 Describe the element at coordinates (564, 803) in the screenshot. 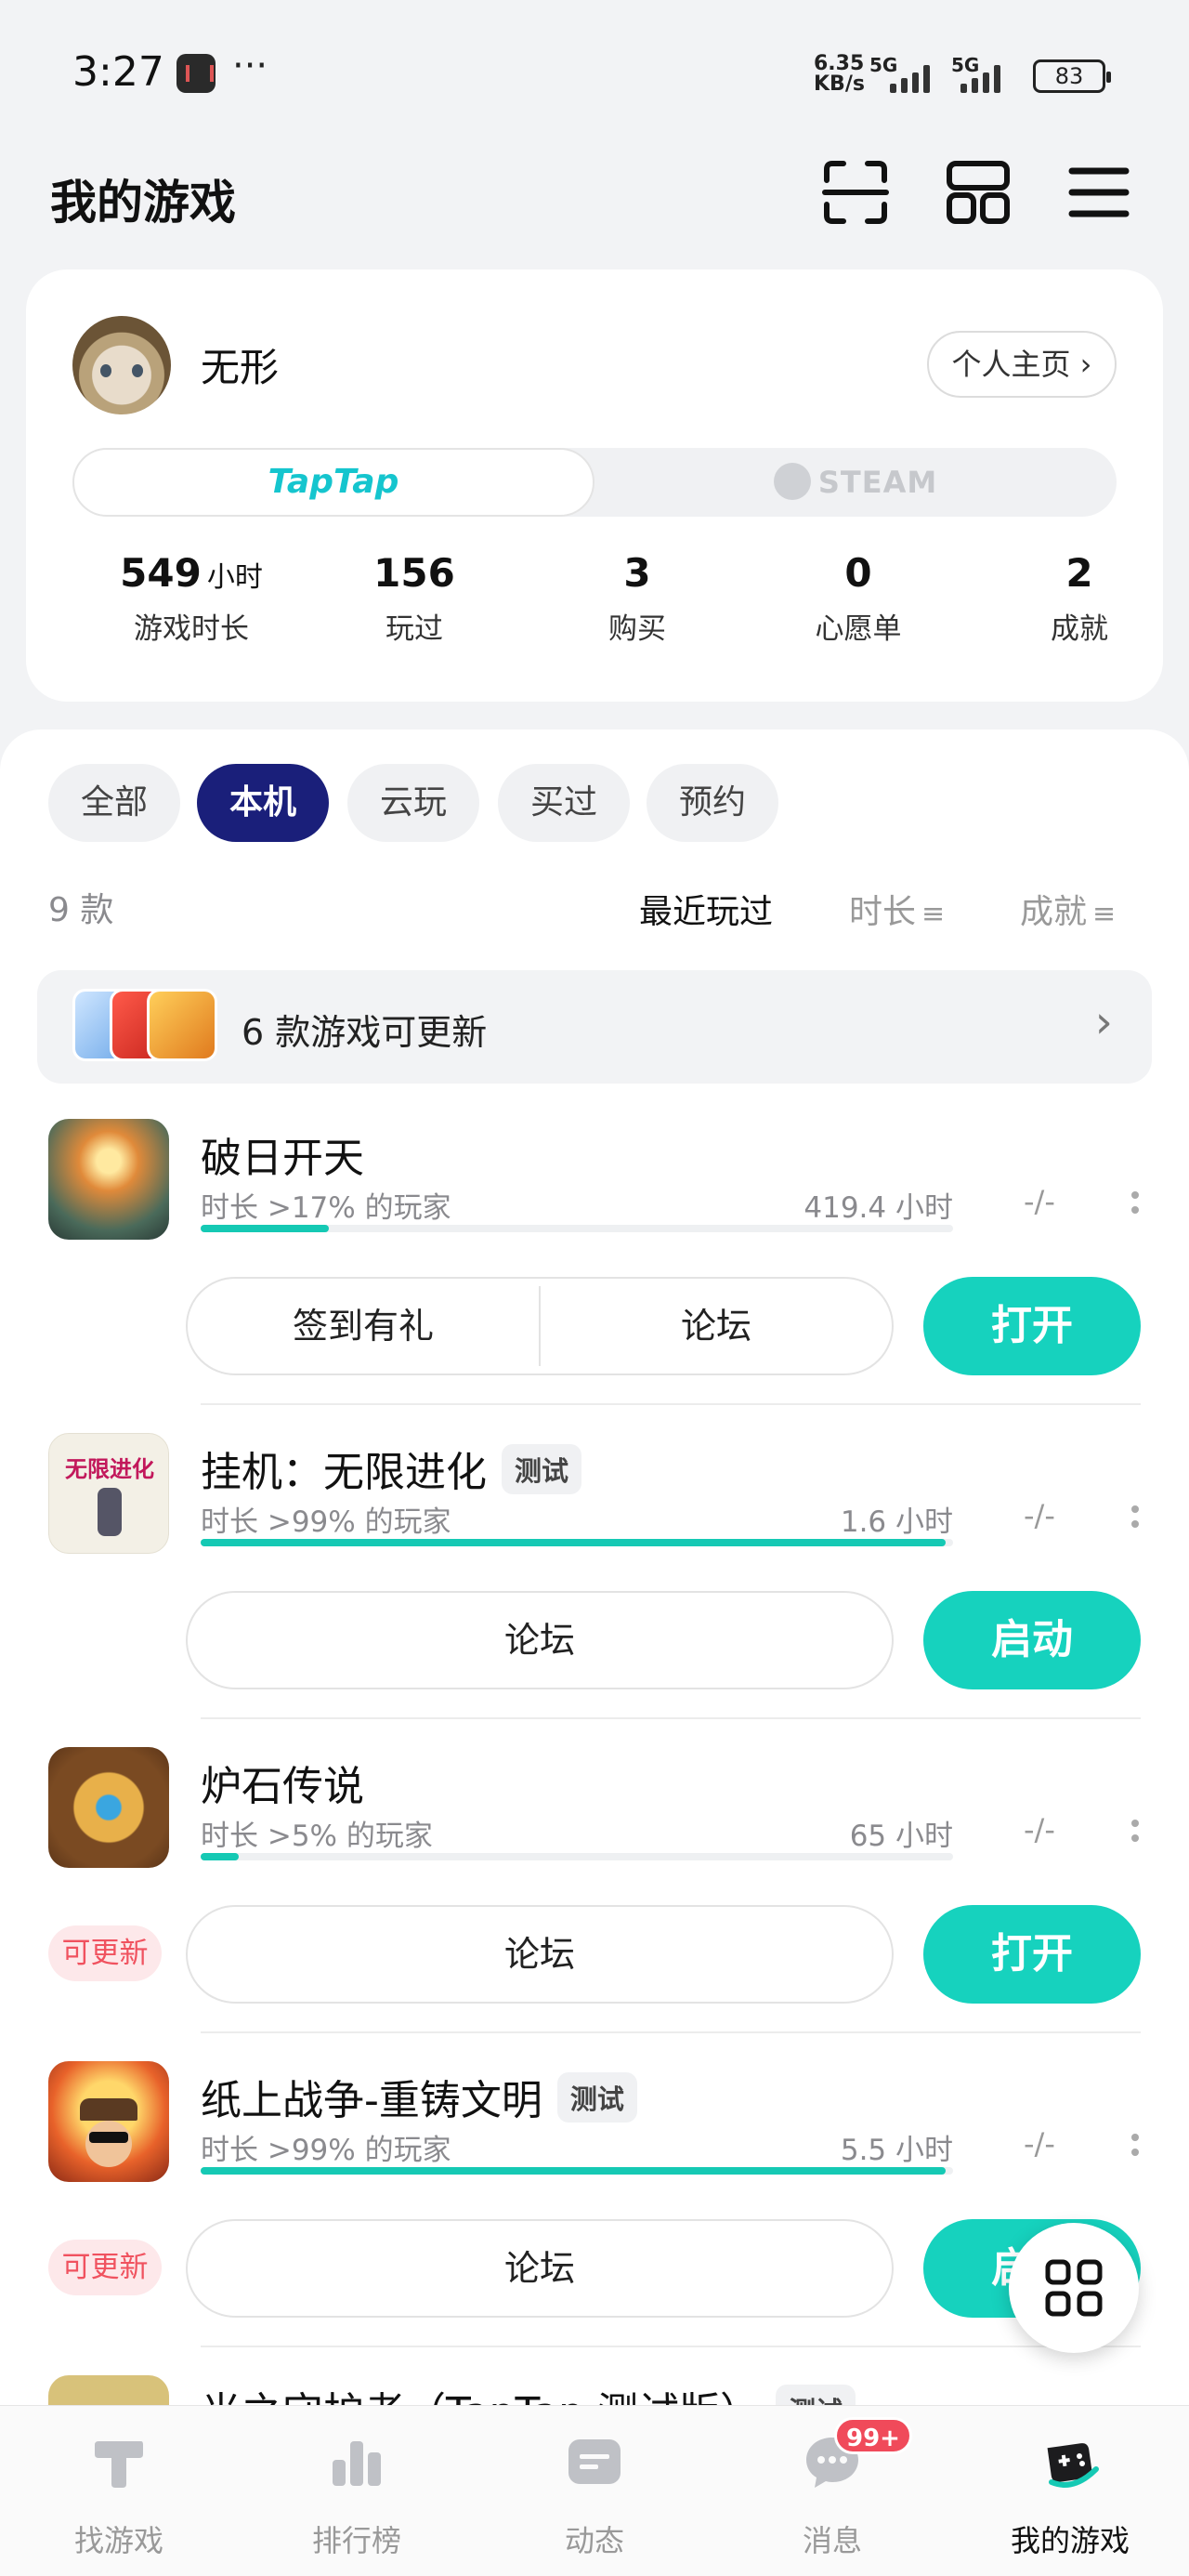

I see `filter-chip-bought: 买过` at that location.